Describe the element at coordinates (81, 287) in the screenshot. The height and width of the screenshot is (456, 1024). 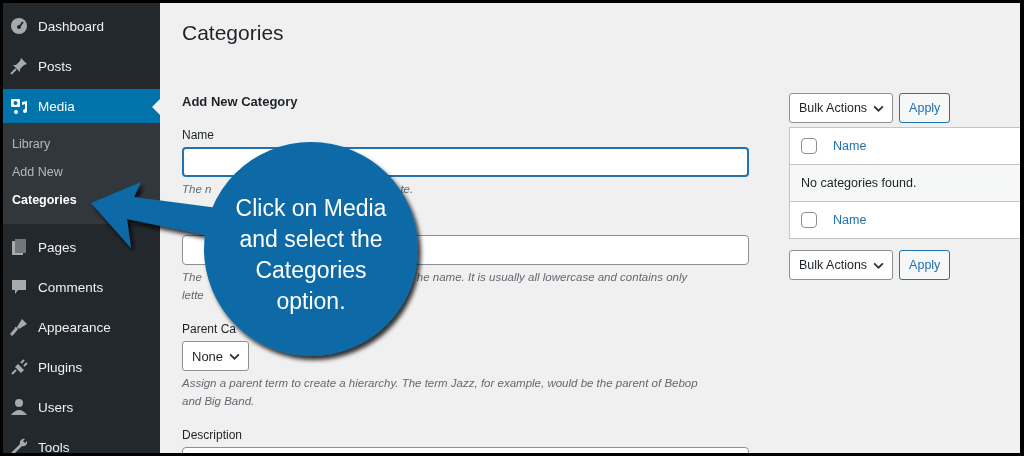
I see `menu-item: Comments` at that location.